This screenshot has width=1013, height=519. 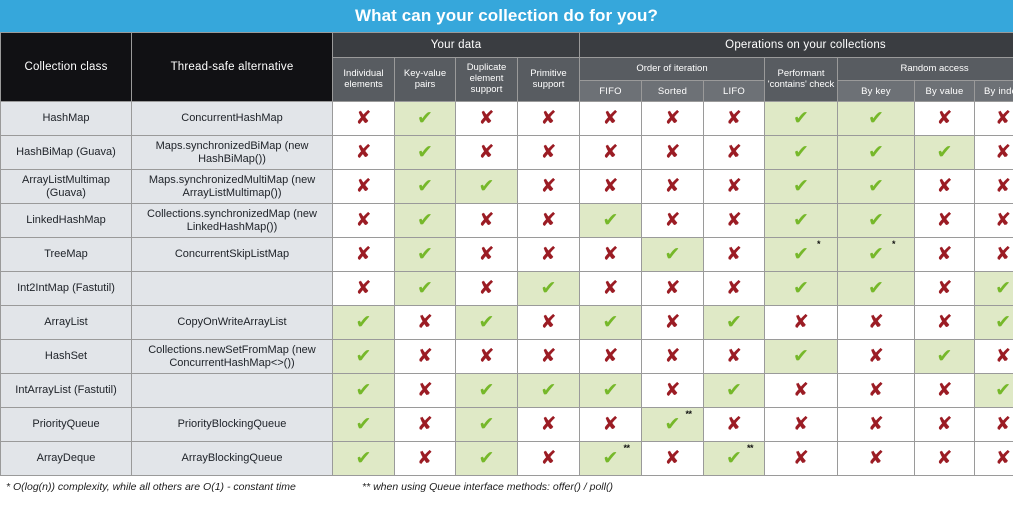 What do you see at coordinates (66, 458) in the screenshot?
I see `collection-class-label: ArrayDeque` at bounding box center [66, 458].